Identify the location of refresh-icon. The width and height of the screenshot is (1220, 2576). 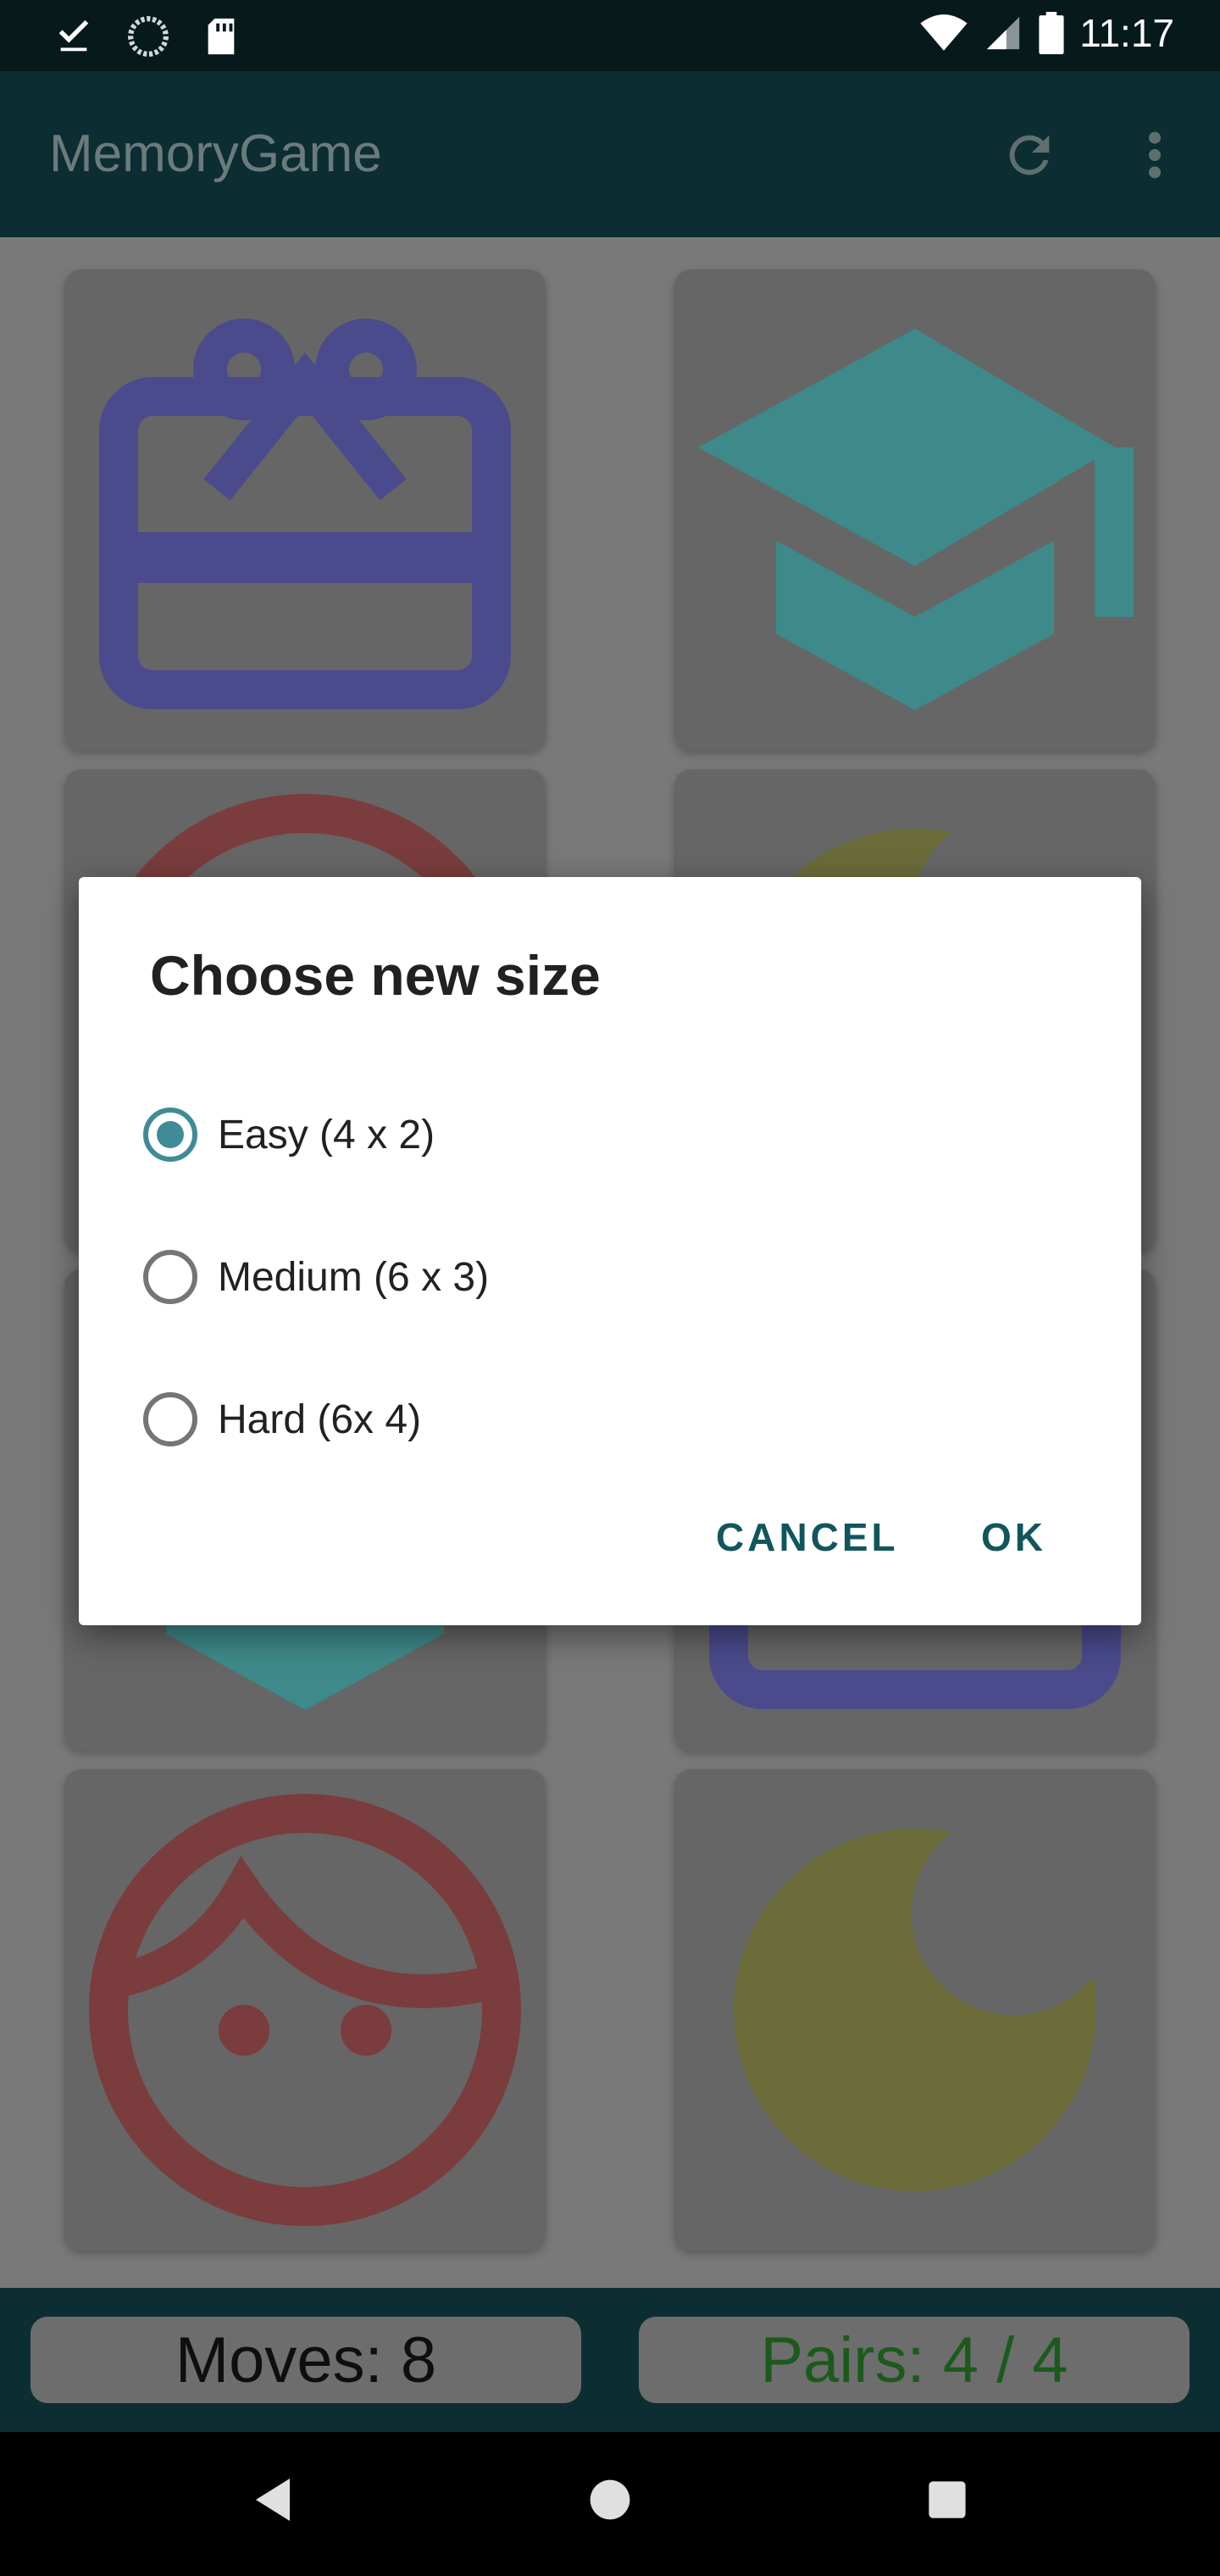
(1029, 155).